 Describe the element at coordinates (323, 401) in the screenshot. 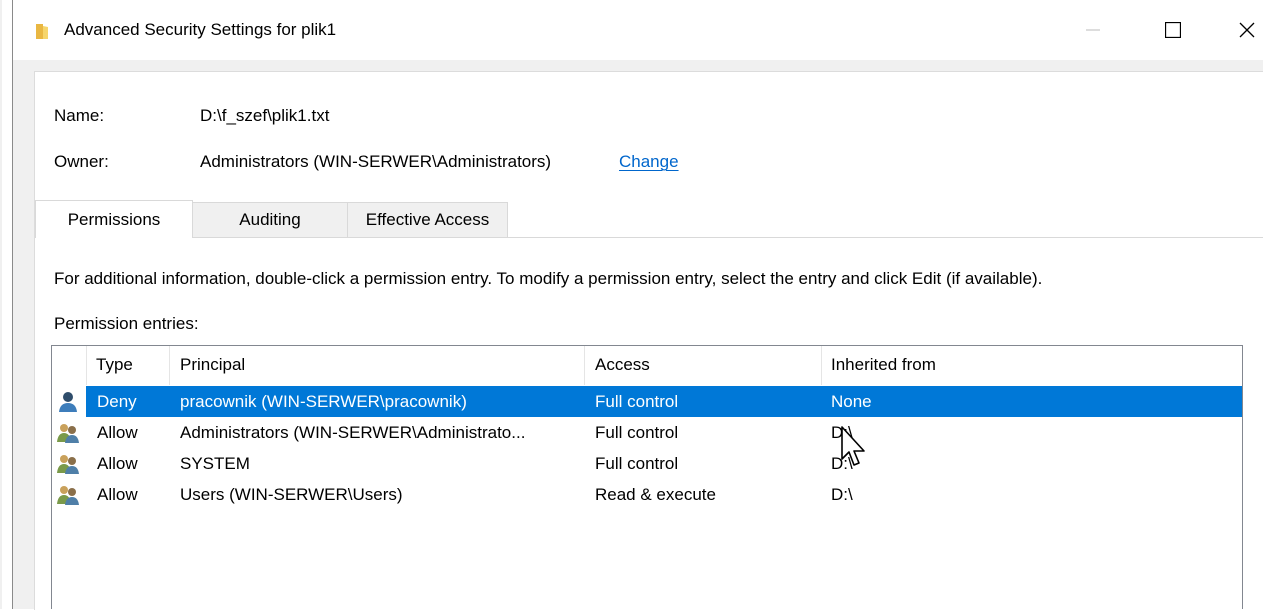

I see `entry-principal: pracownik (WIN-SERWER\pracownik)` at that location.